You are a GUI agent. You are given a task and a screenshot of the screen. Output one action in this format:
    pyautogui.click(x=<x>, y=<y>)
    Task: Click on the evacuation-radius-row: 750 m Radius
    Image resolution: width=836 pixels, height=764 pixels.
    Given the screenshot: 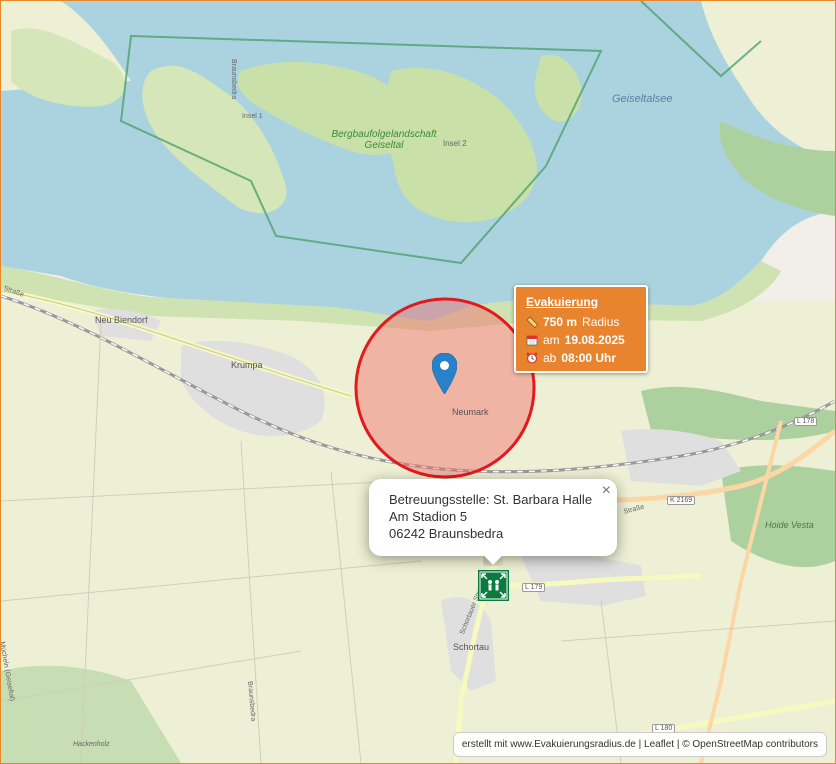 What is the action you would take?
    pyautogui.click(x=581, y=322)
    